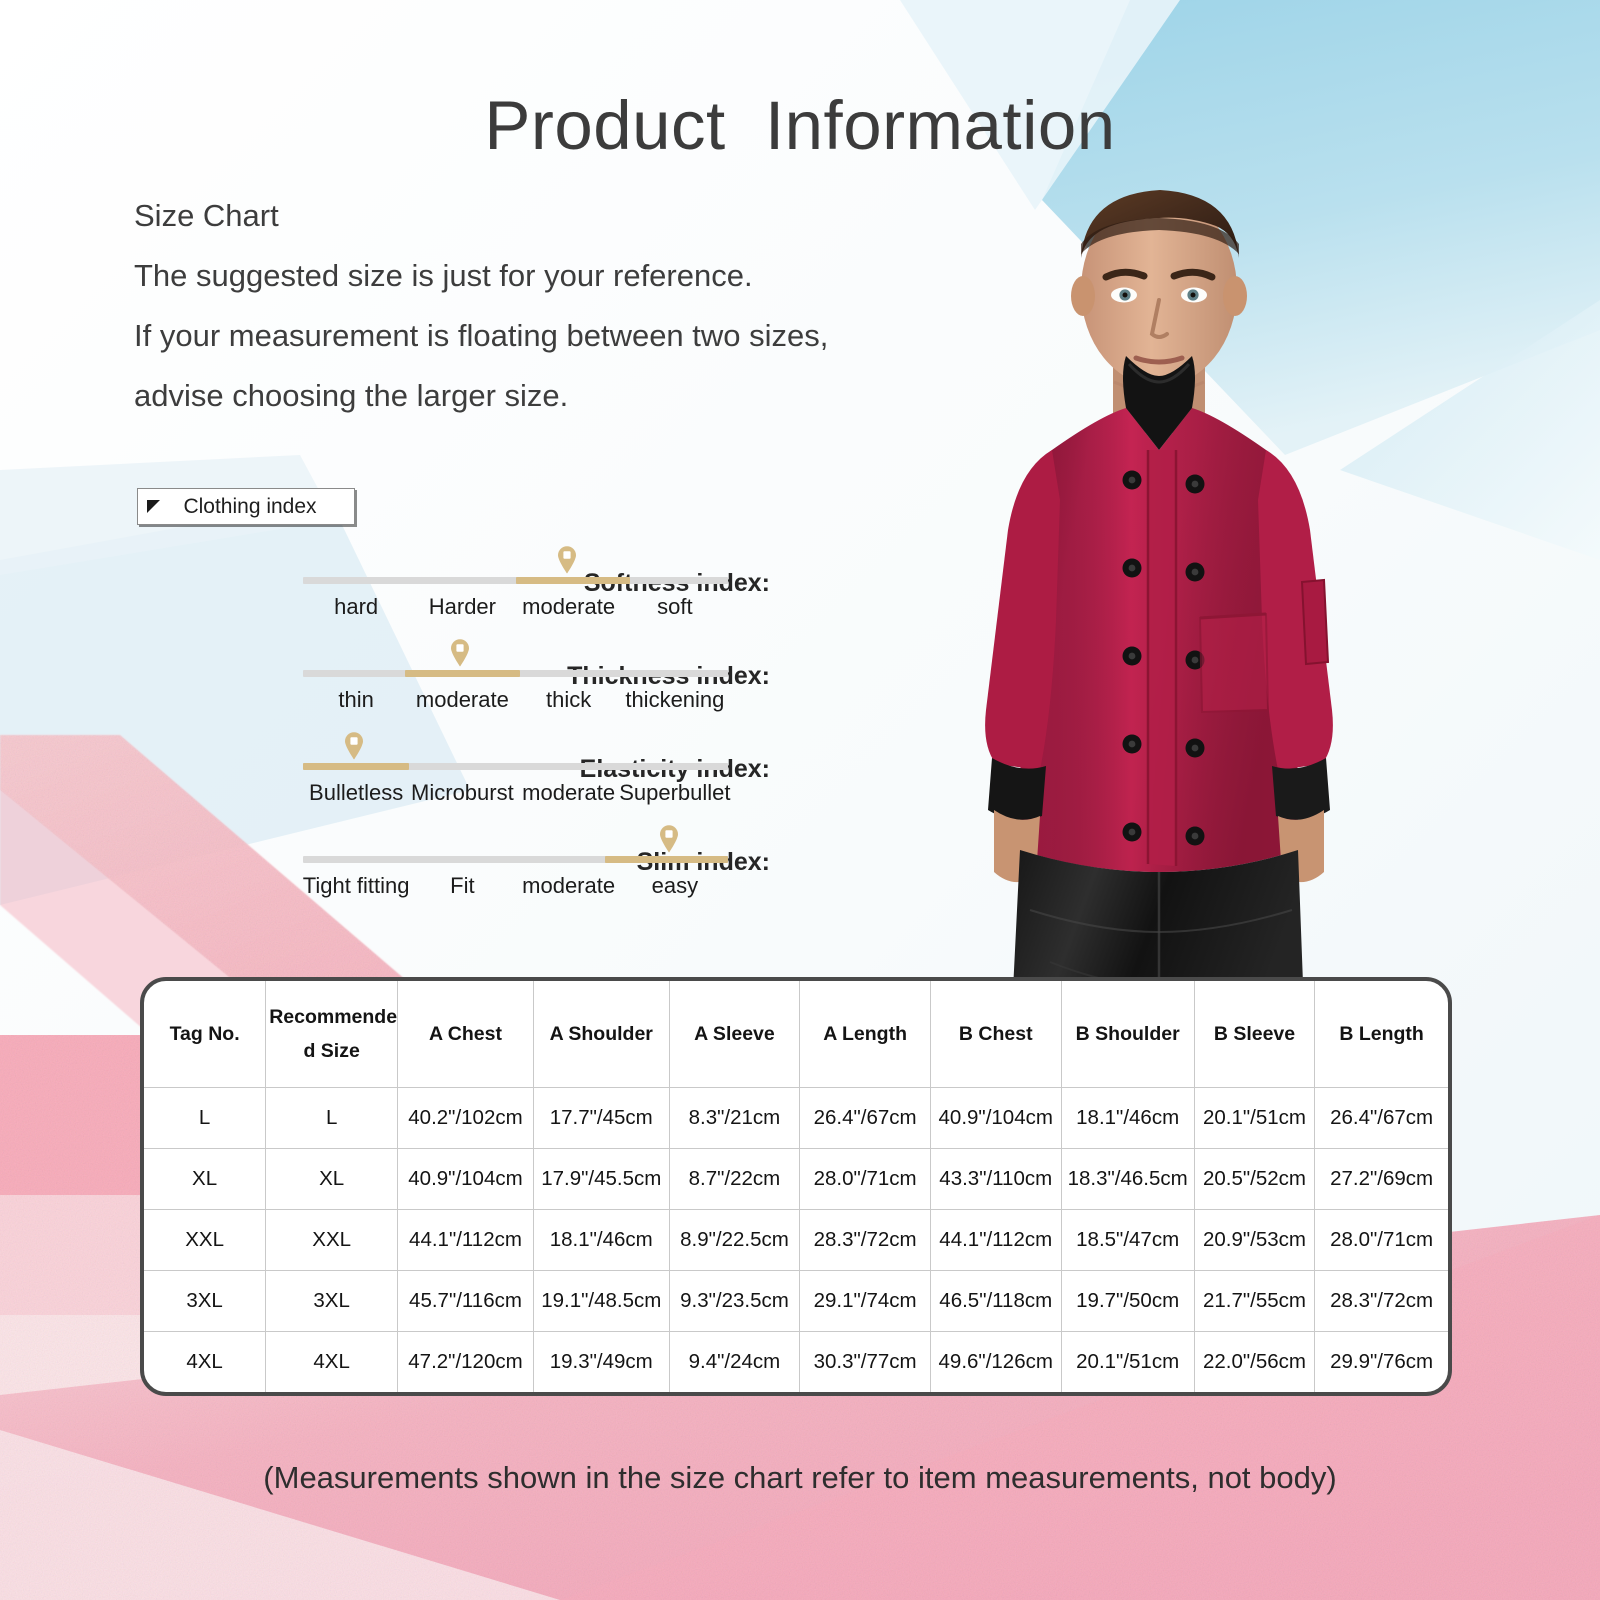 The height and width of the screenshot is (1600, 1600). What do you see at coordinates (332, 1178) in the screenshot?
I see `table-cell: XL` at bounding box center [332, 1178].